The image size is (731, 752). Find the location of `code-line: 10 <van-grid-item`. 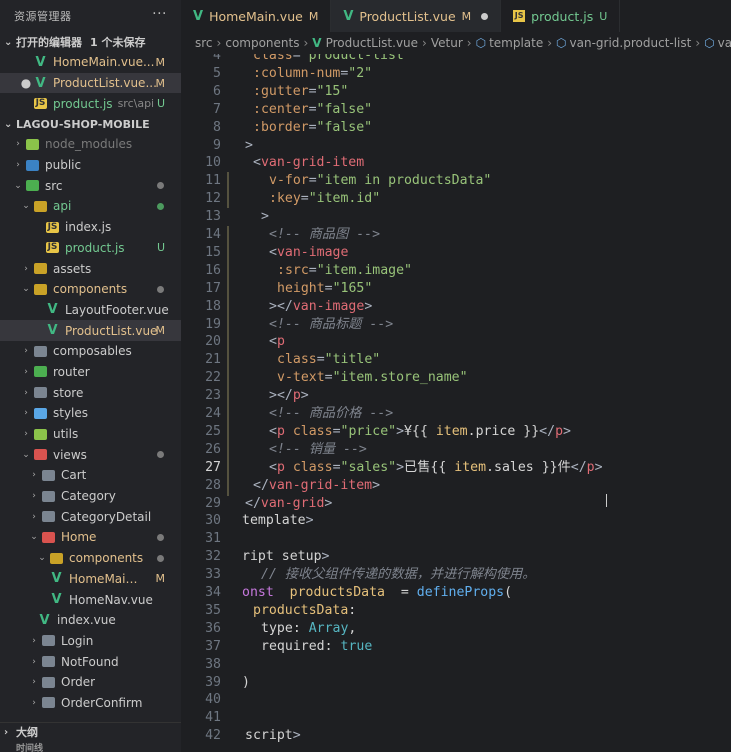

code-line: 10 <van-grid-item is located at coordinates (456, 163).